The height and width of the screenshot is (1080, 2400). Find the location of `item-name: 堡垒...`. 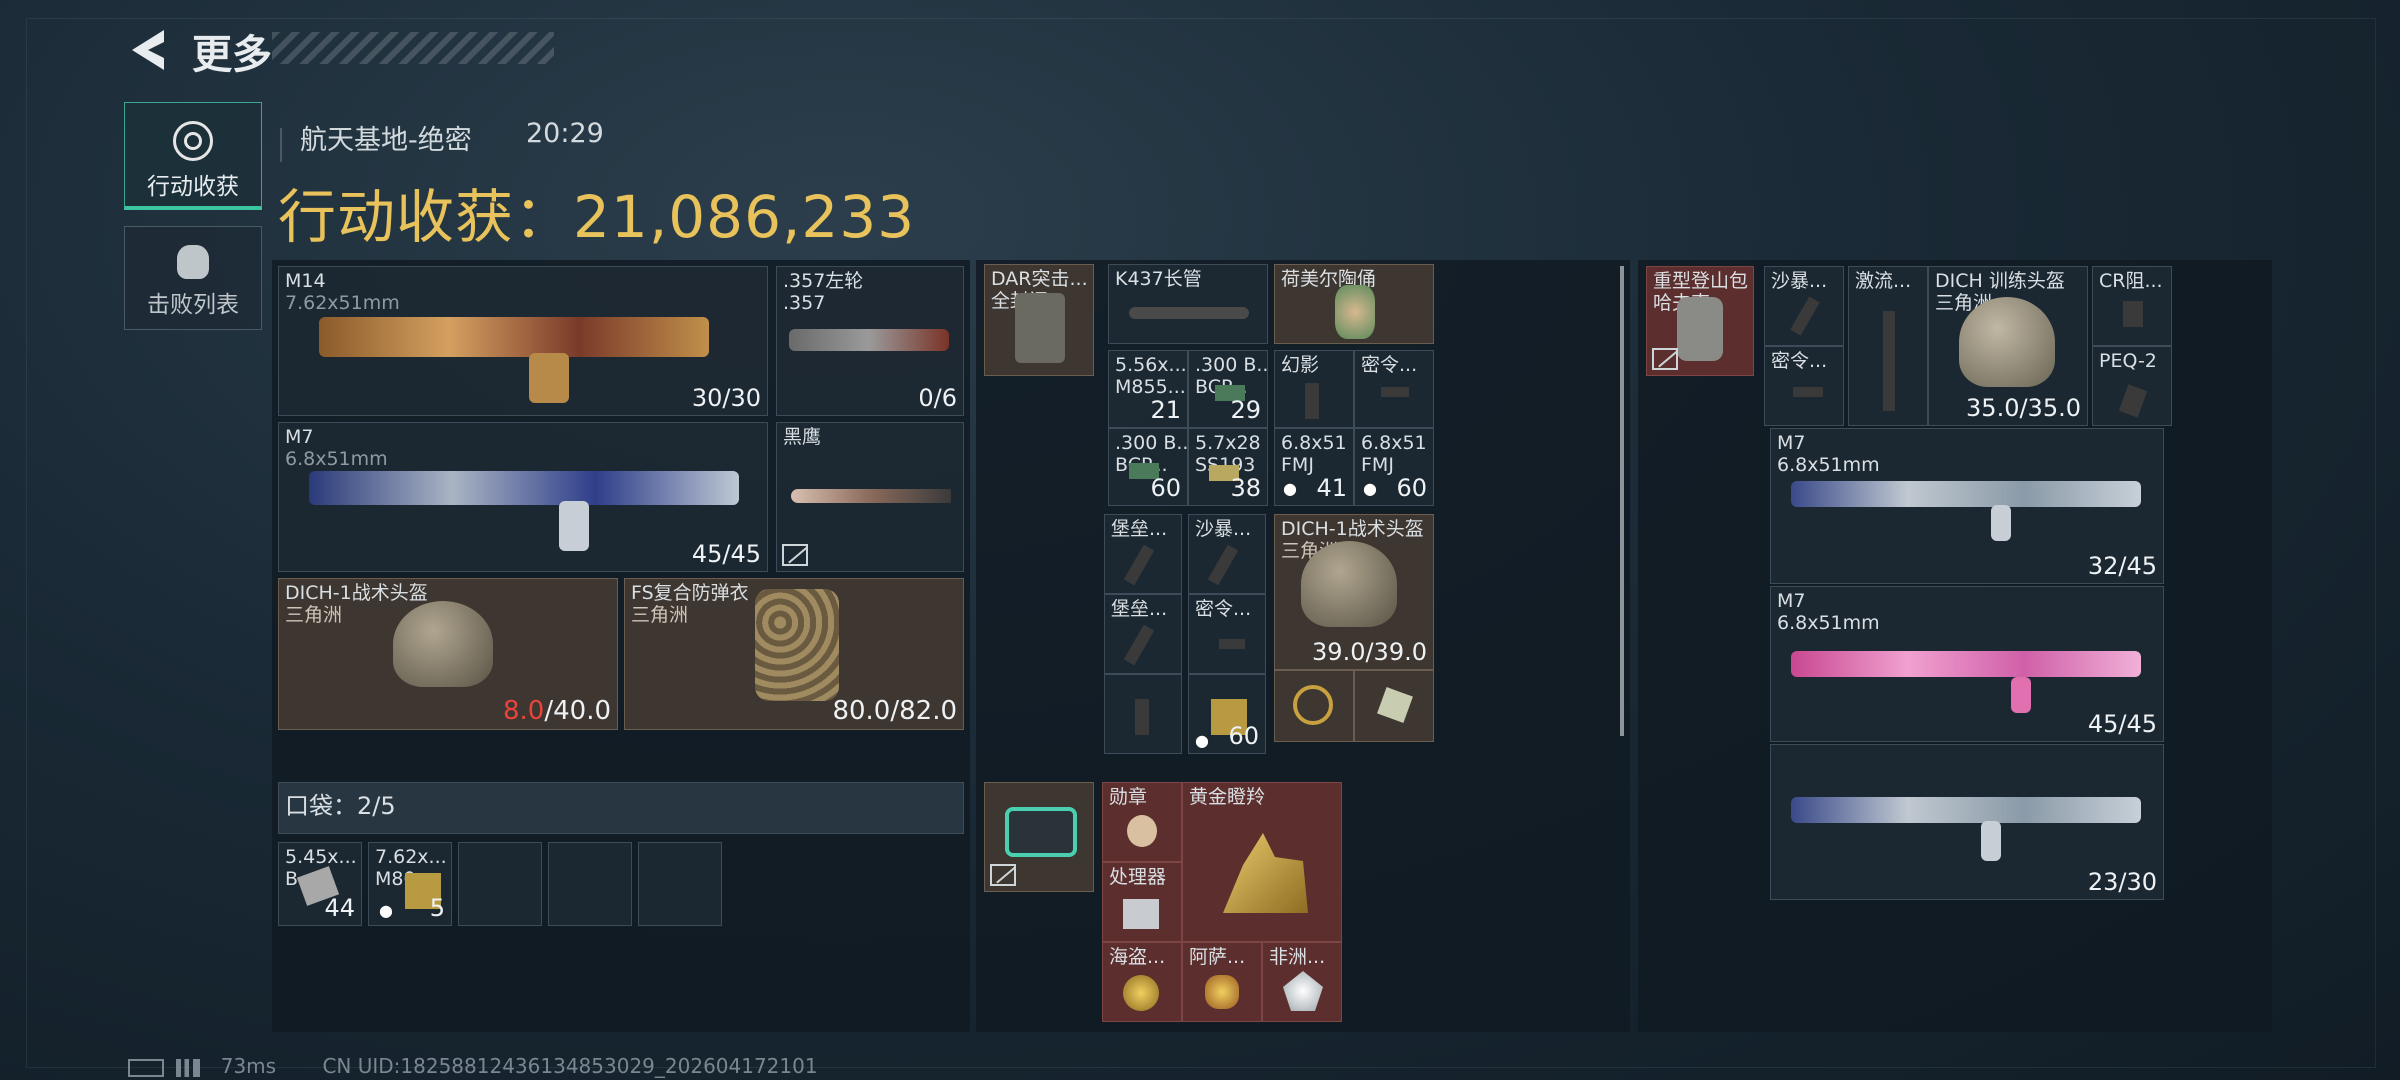

item-name: 堡垒... is located at coordinates (1139, 529).